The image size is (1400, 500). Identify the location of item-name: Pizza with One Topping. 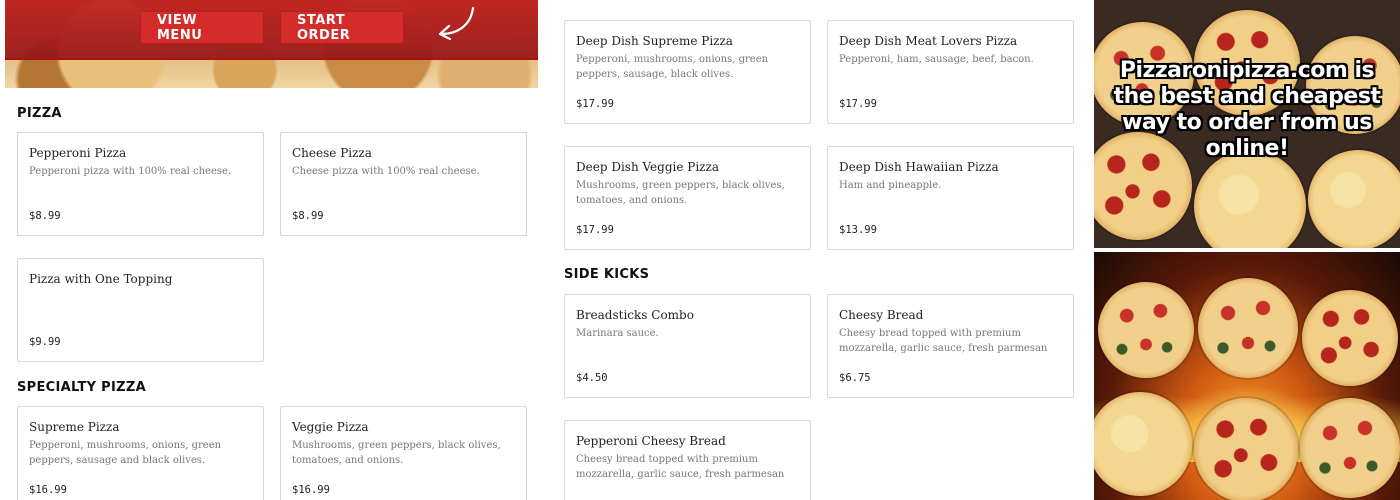
(101, 279).